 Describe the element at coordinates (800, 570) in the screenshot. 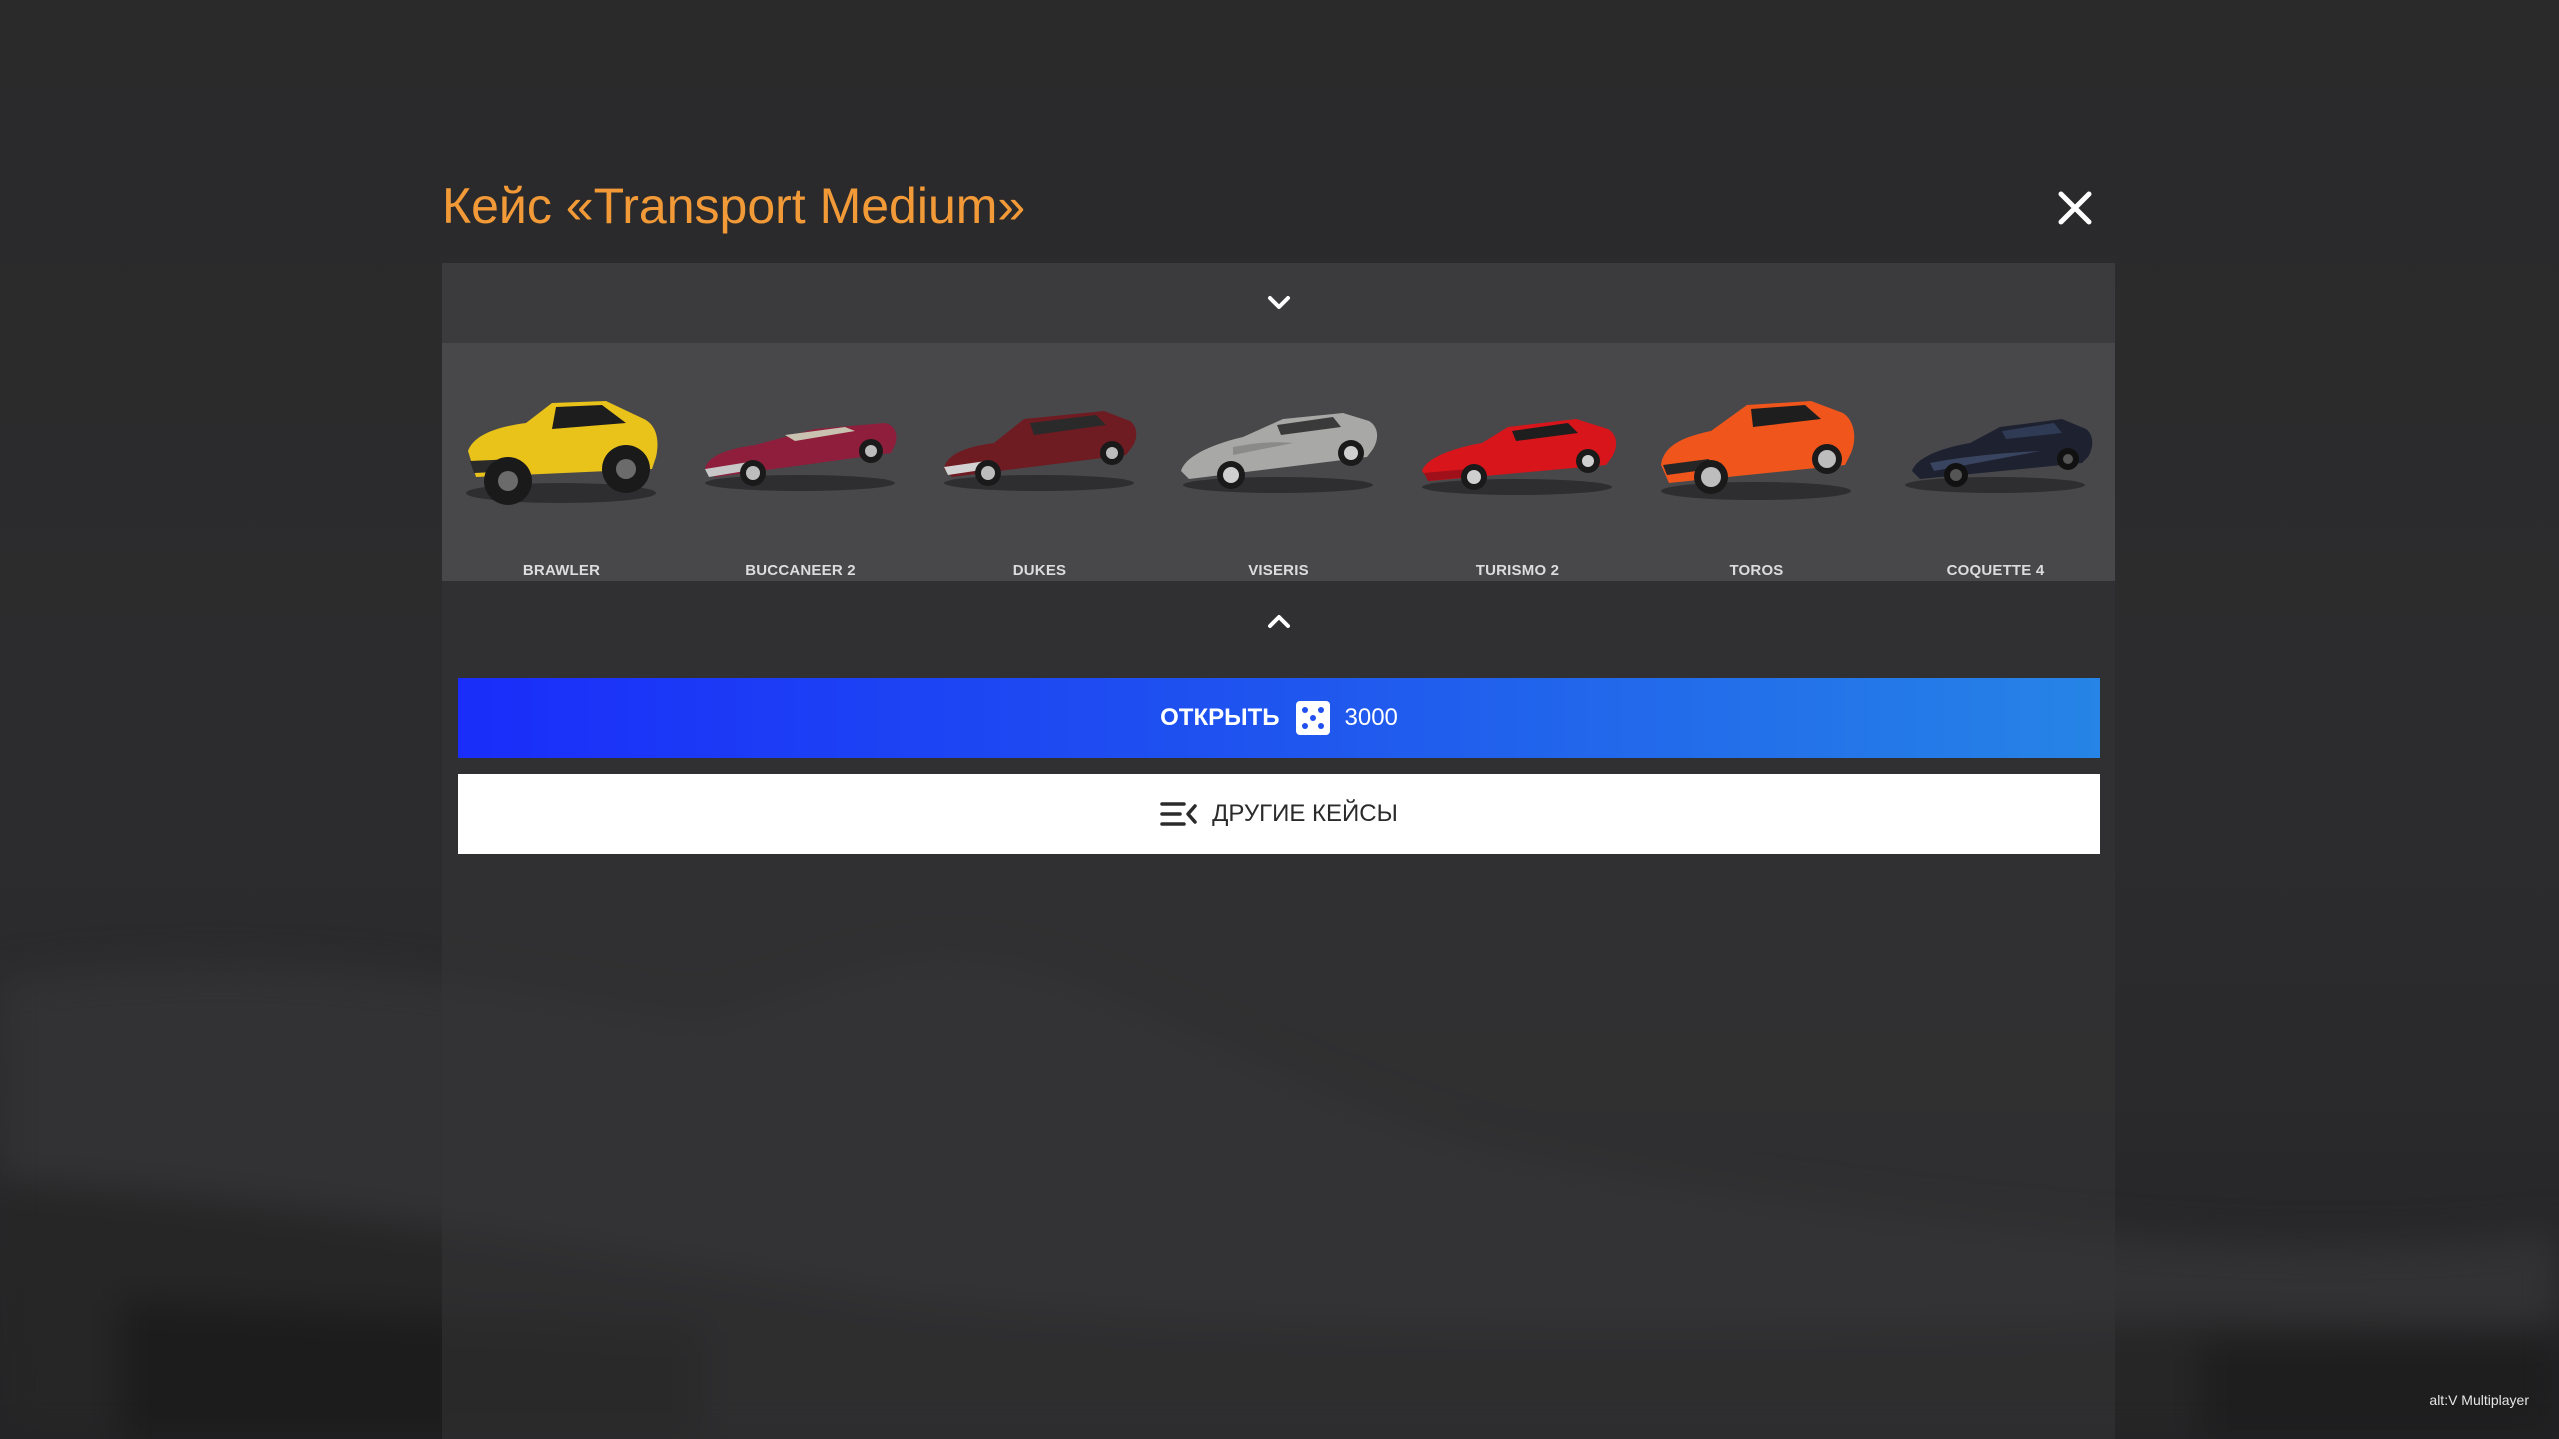

I see `car-label: BUCCANEER 2` at that location.